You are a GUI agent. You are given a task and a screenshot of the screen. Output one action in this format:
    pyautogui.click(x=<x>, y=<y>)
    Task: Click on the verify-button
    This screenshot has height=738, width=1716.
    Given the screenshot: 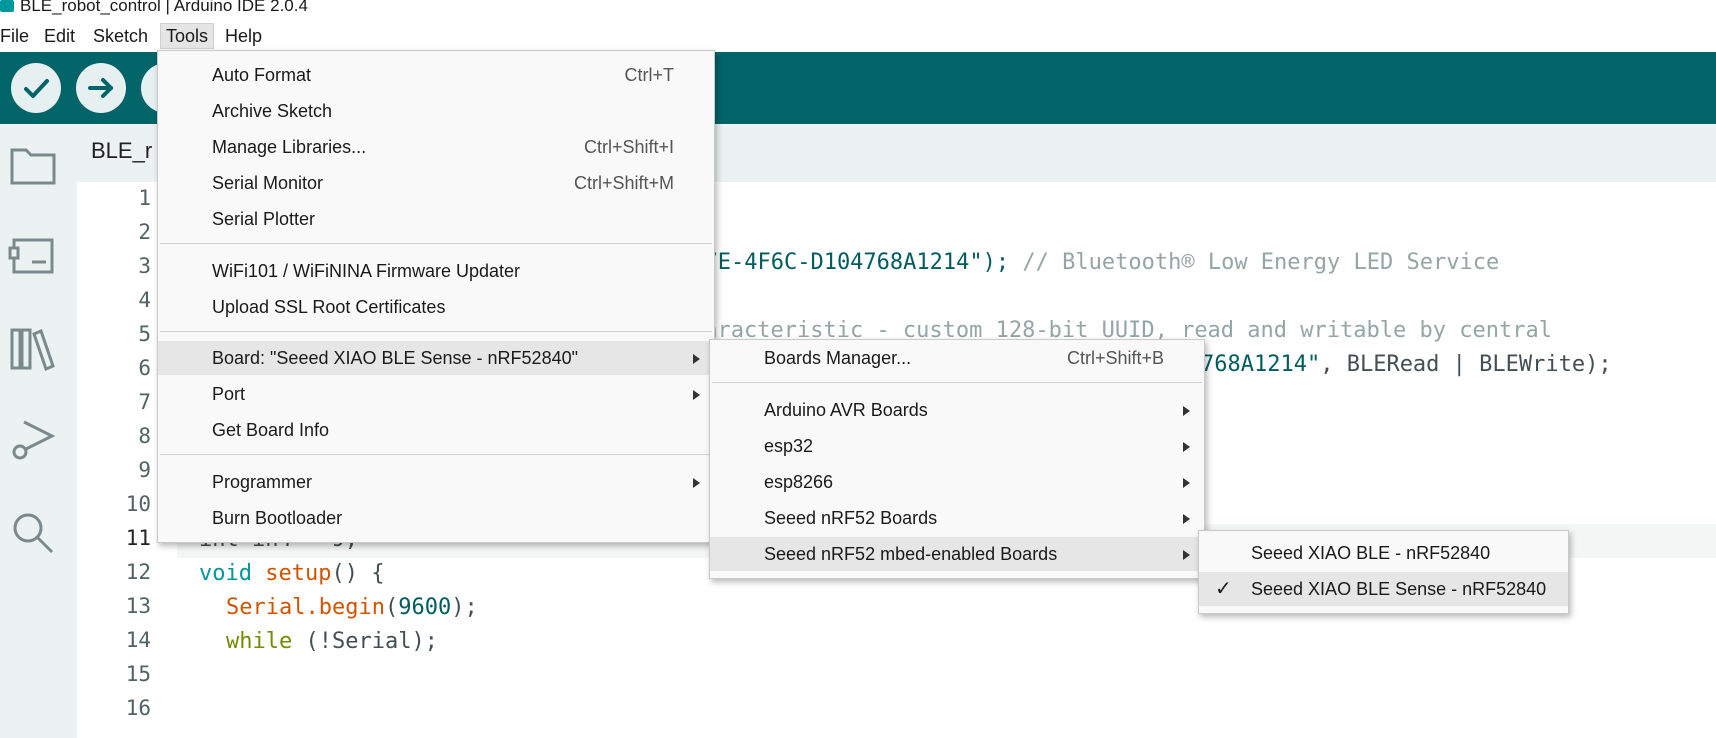 What is the action you would take?
    pyautogui.click(x=36, y=88)
    